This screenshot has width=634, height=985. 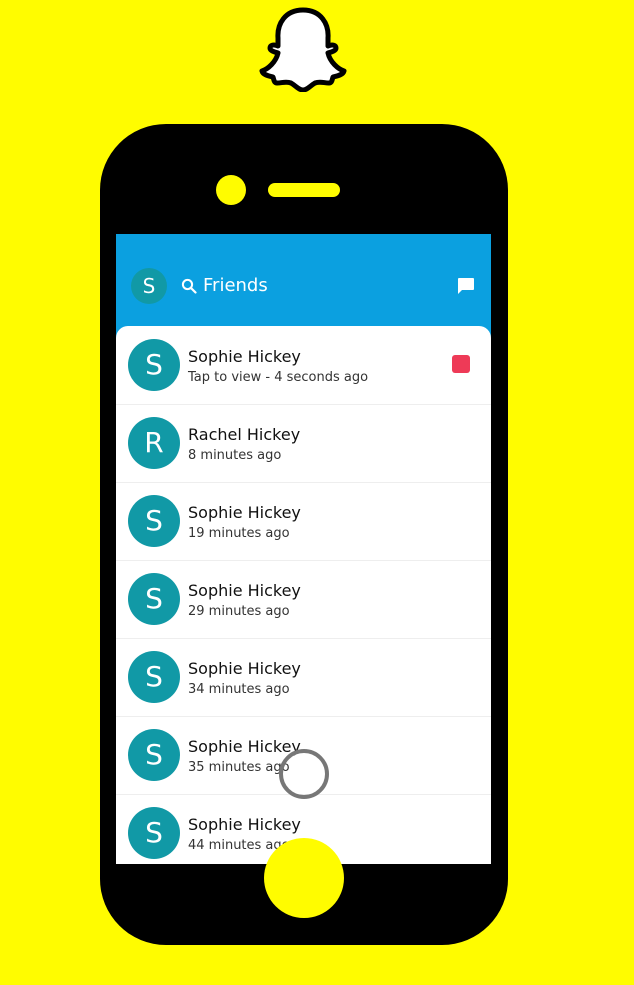 What do you see at coordinates (304, 878) in the screenshot?
I see `home-button` at bounding box center [304, 878].